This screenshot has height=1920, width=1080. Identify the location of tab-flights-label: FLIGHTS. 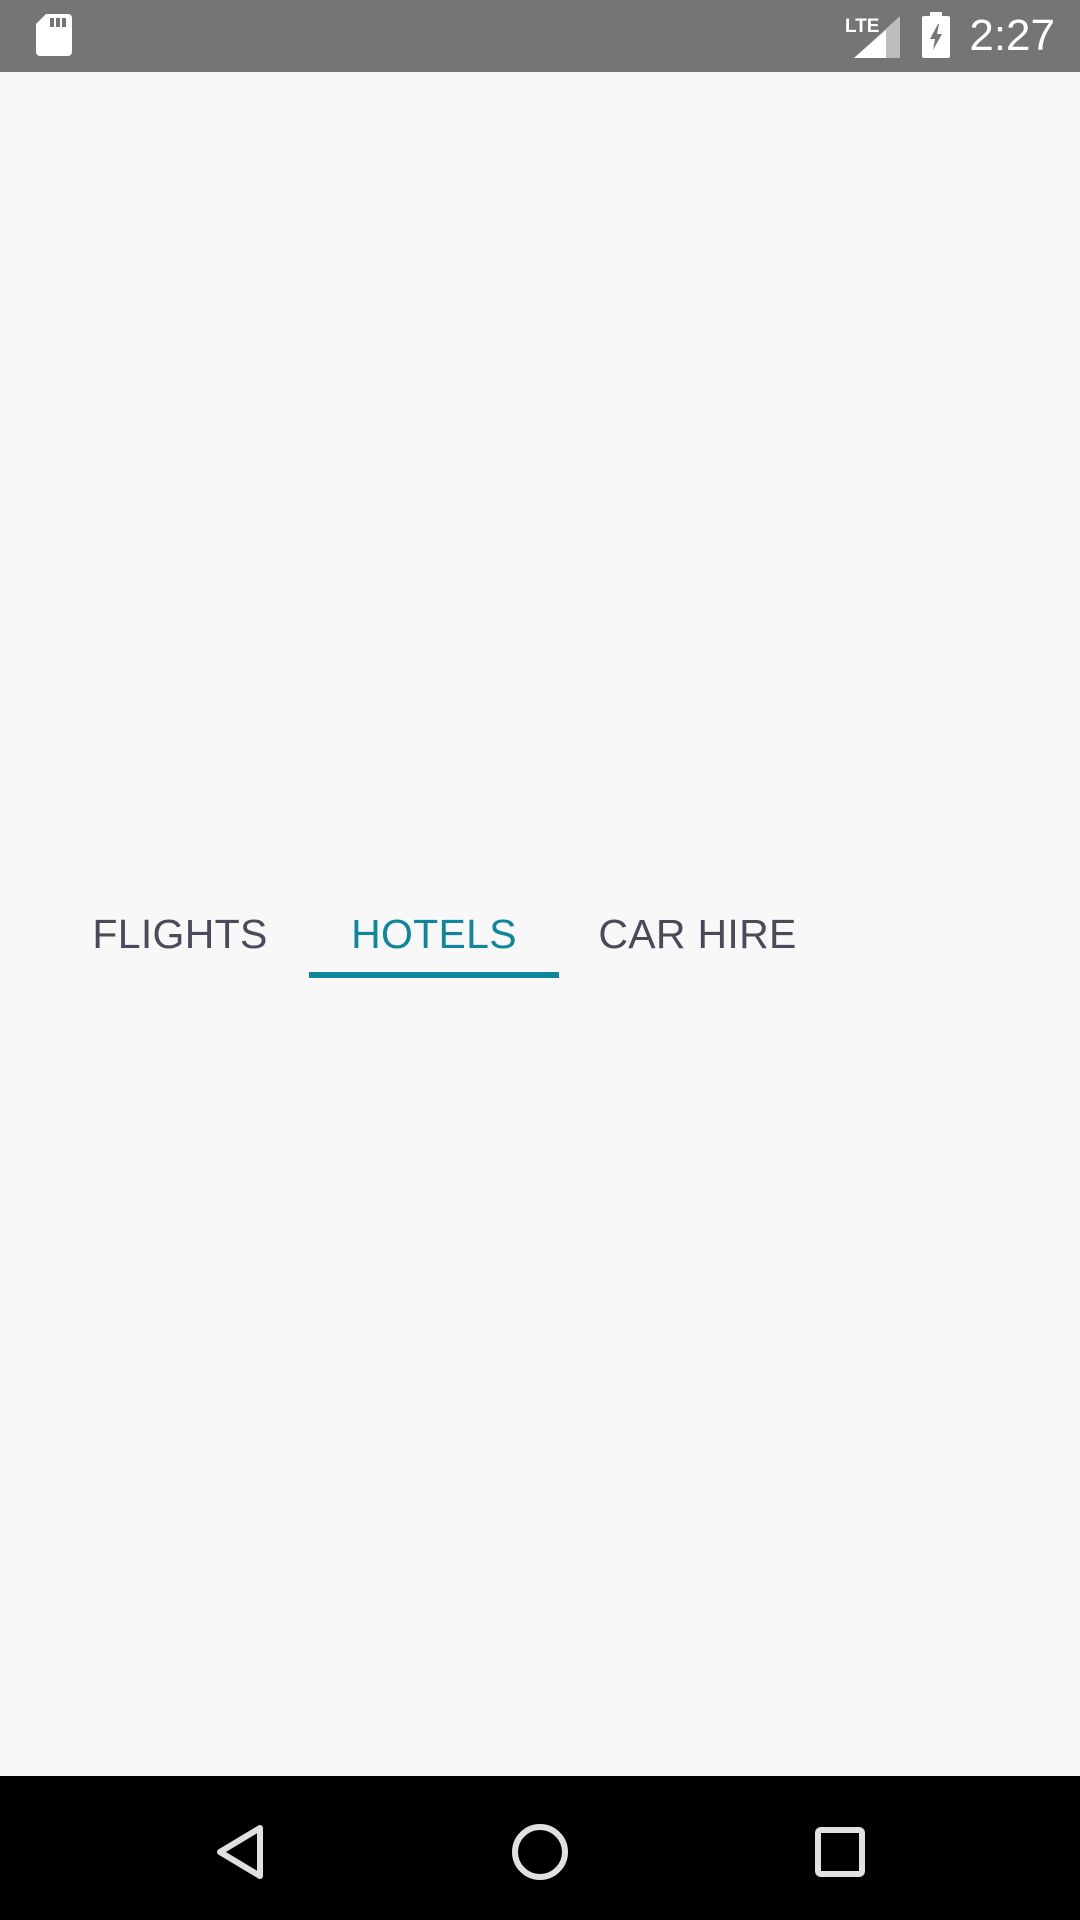
(180, 934).